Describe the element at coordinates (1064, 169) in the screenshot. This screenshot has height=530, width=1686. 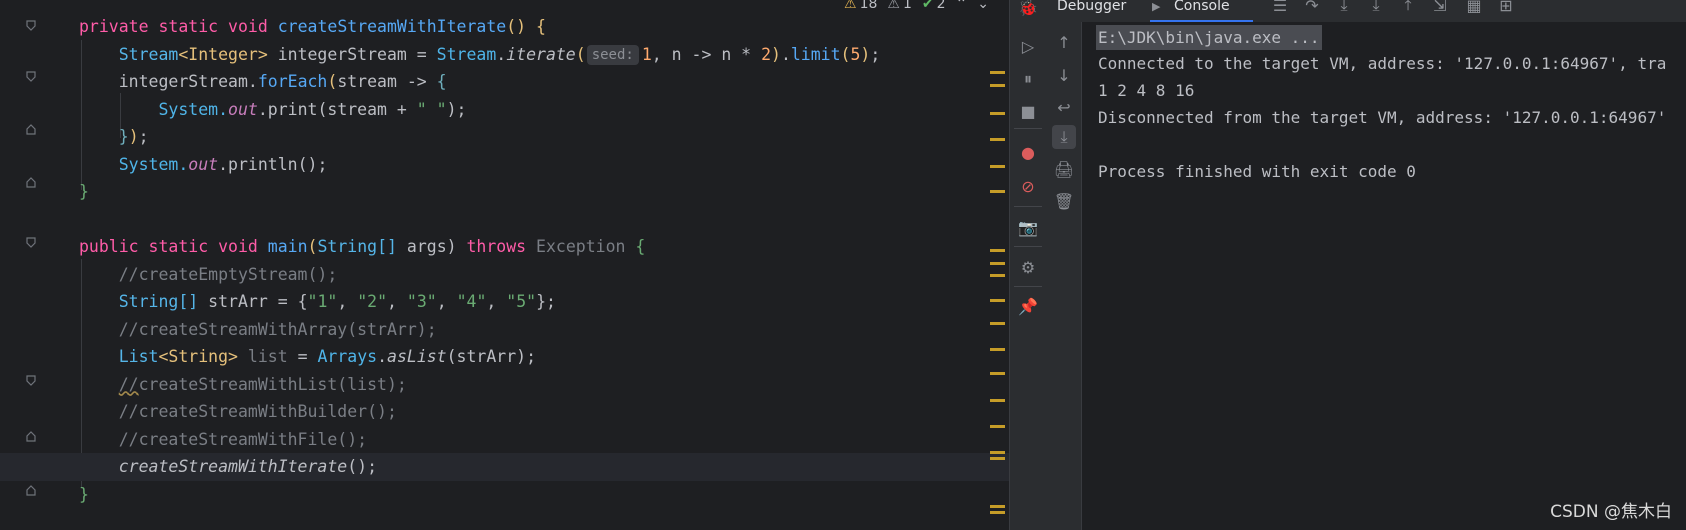
I see `print-icon: 🖨` at that location.